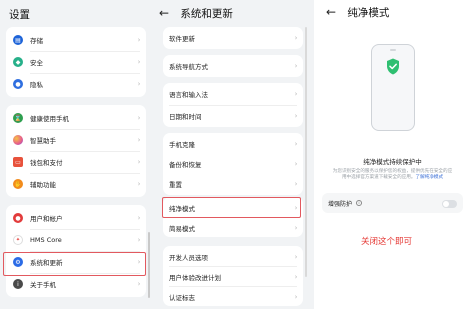  I want to click on system-item-ux-program: 用户体验改进计划 ›, so click(233, 276).